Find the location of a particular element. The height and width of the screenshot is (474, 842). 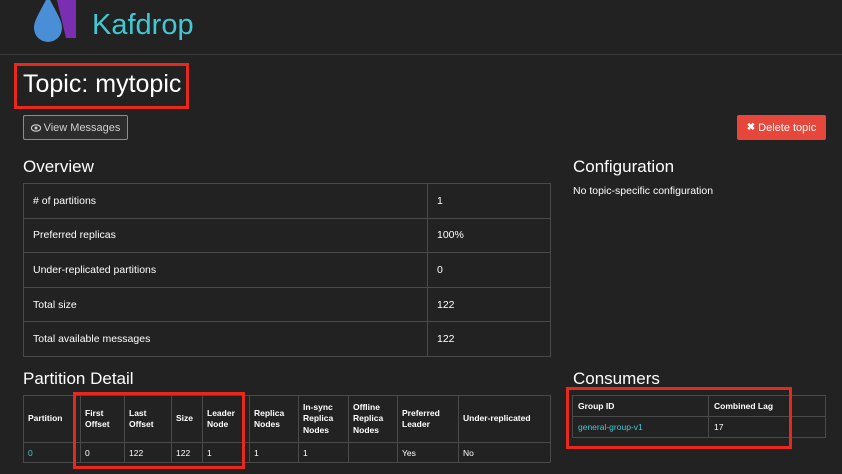

insync-nodes-cell: 1 is located at coordinates (323, 452).